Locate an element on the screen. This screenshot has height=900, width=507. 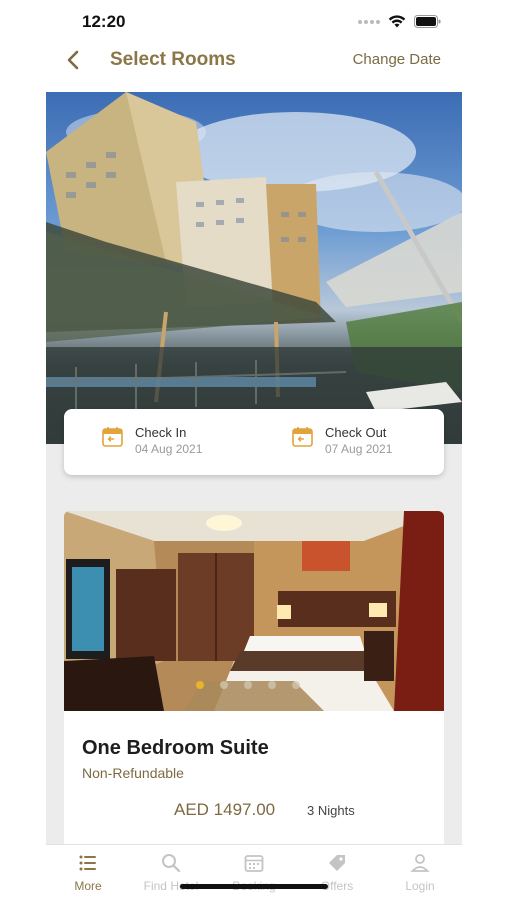
check-in-date: Check In 04 Aug 2021 is located at coordinates (152, 441).